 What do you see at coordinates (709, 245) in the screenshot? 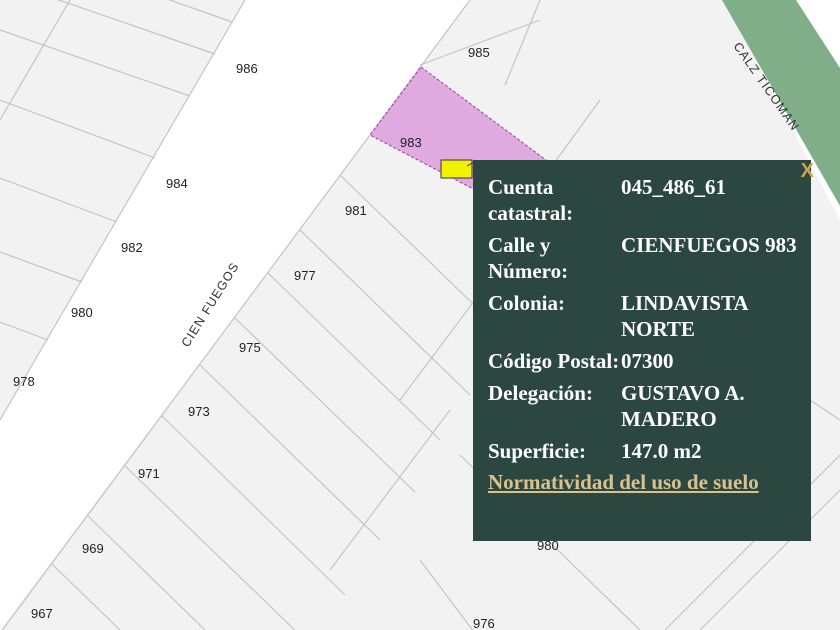
I see `info-value: CIENFUEGOS 983` at bounding box center [709, 245].